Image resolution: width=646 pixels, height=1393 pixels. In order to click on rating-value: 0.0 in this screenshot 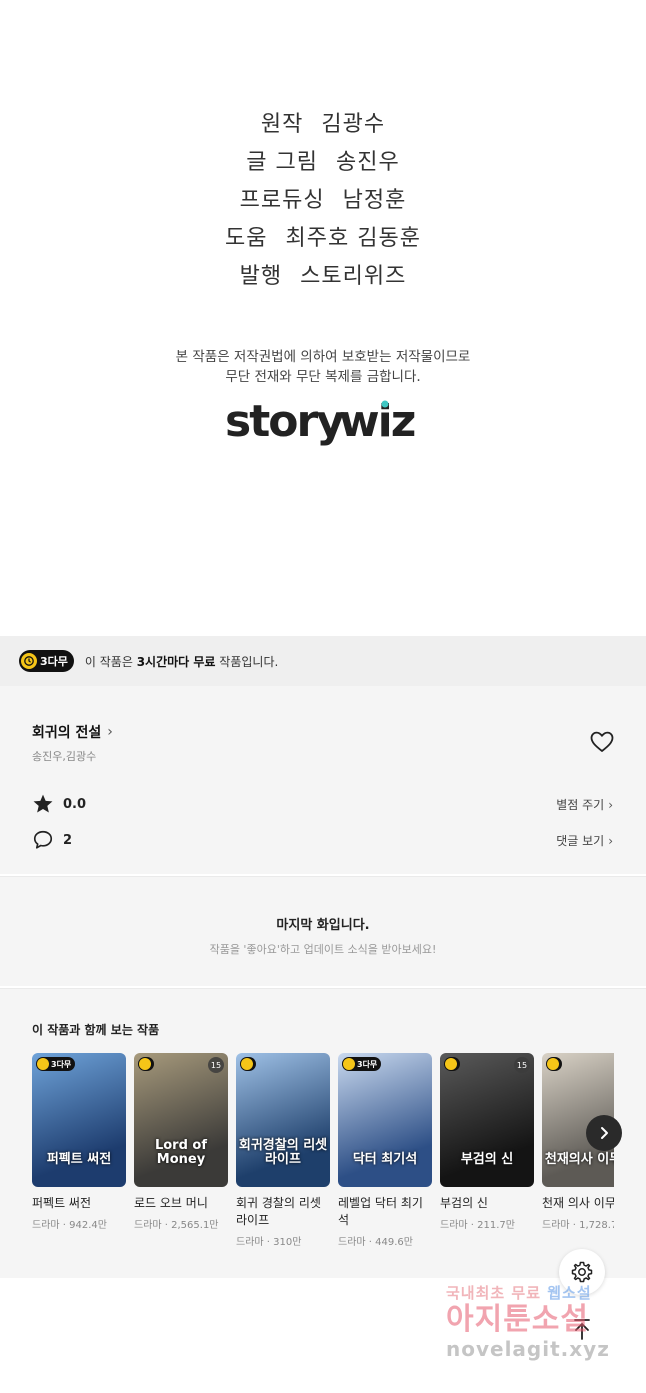, I will do `click(75, 804)`.